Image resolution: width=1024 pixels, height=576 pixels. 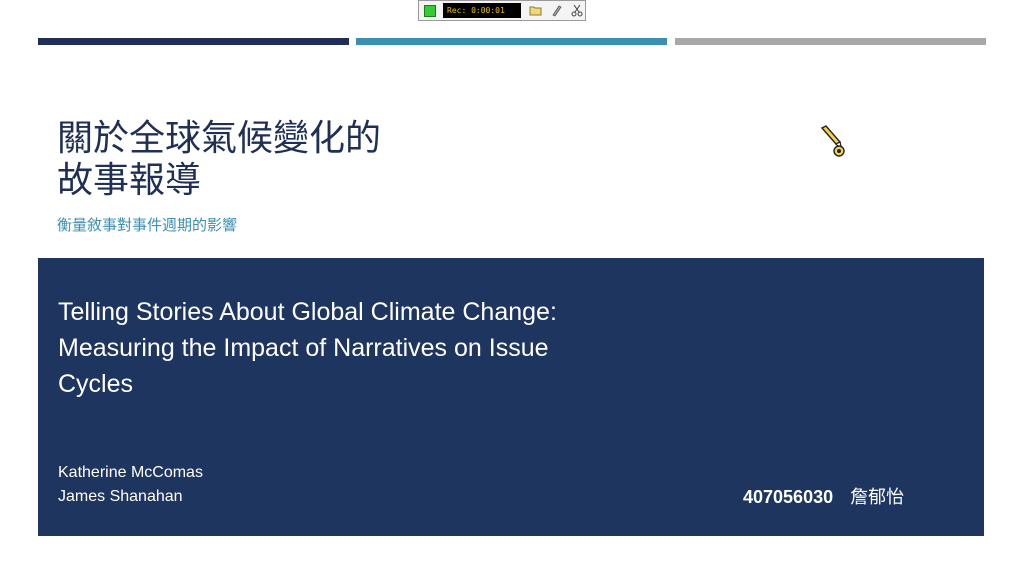 I want to click on recorder-toolbar: Rec: 0:00:01, so click(x=502, y=10).